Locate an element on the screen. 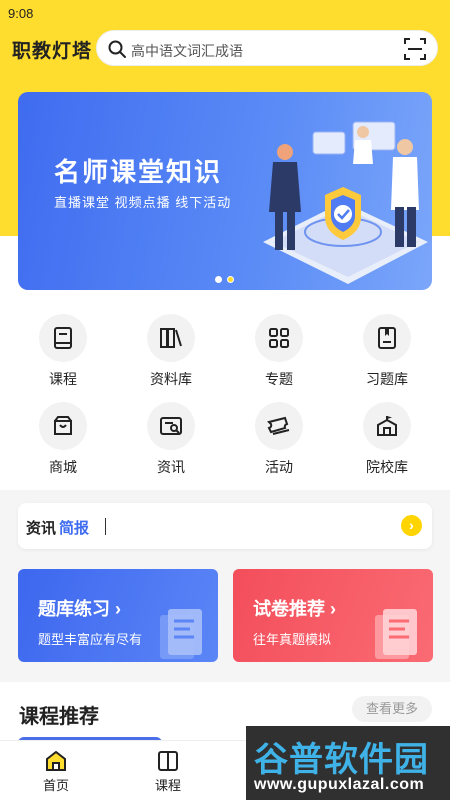  banner-title: 名师课堂知识 is located at coordinates (138, 172).